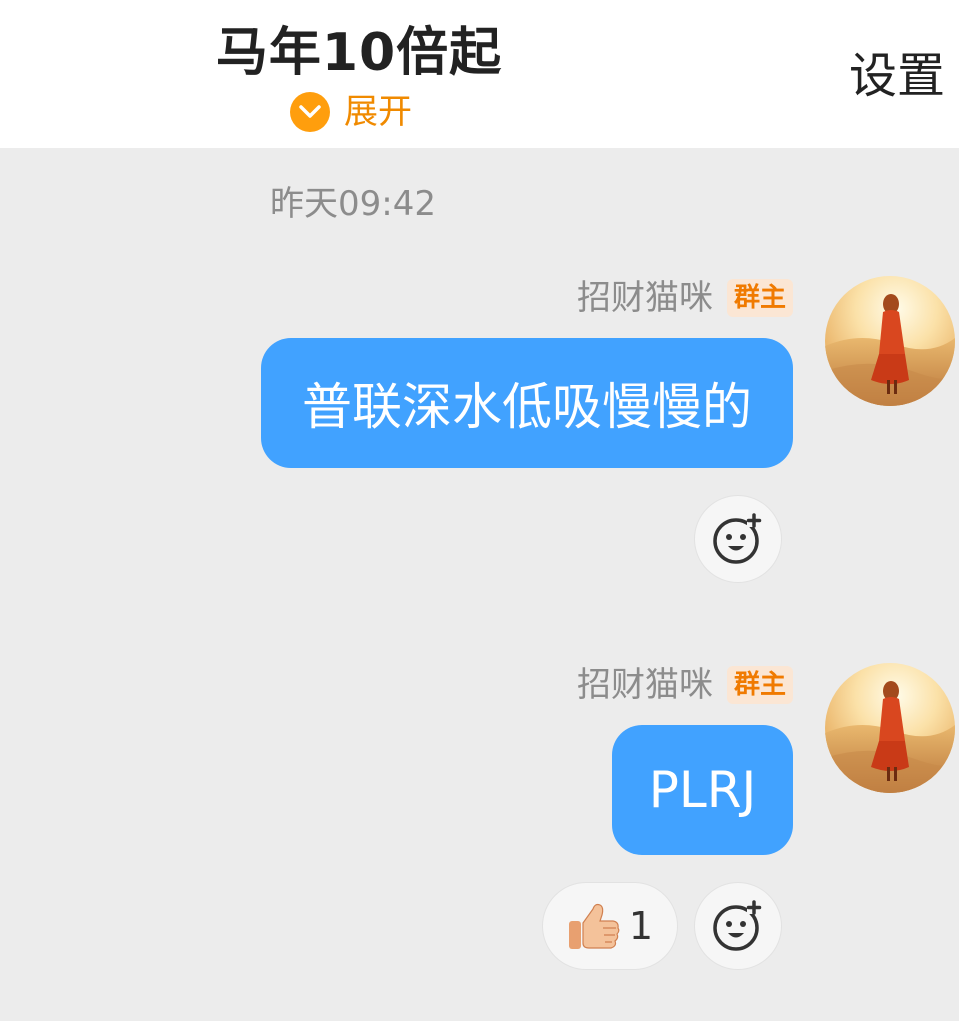  I want to click on expand-button: 展开, so click(351, 112).